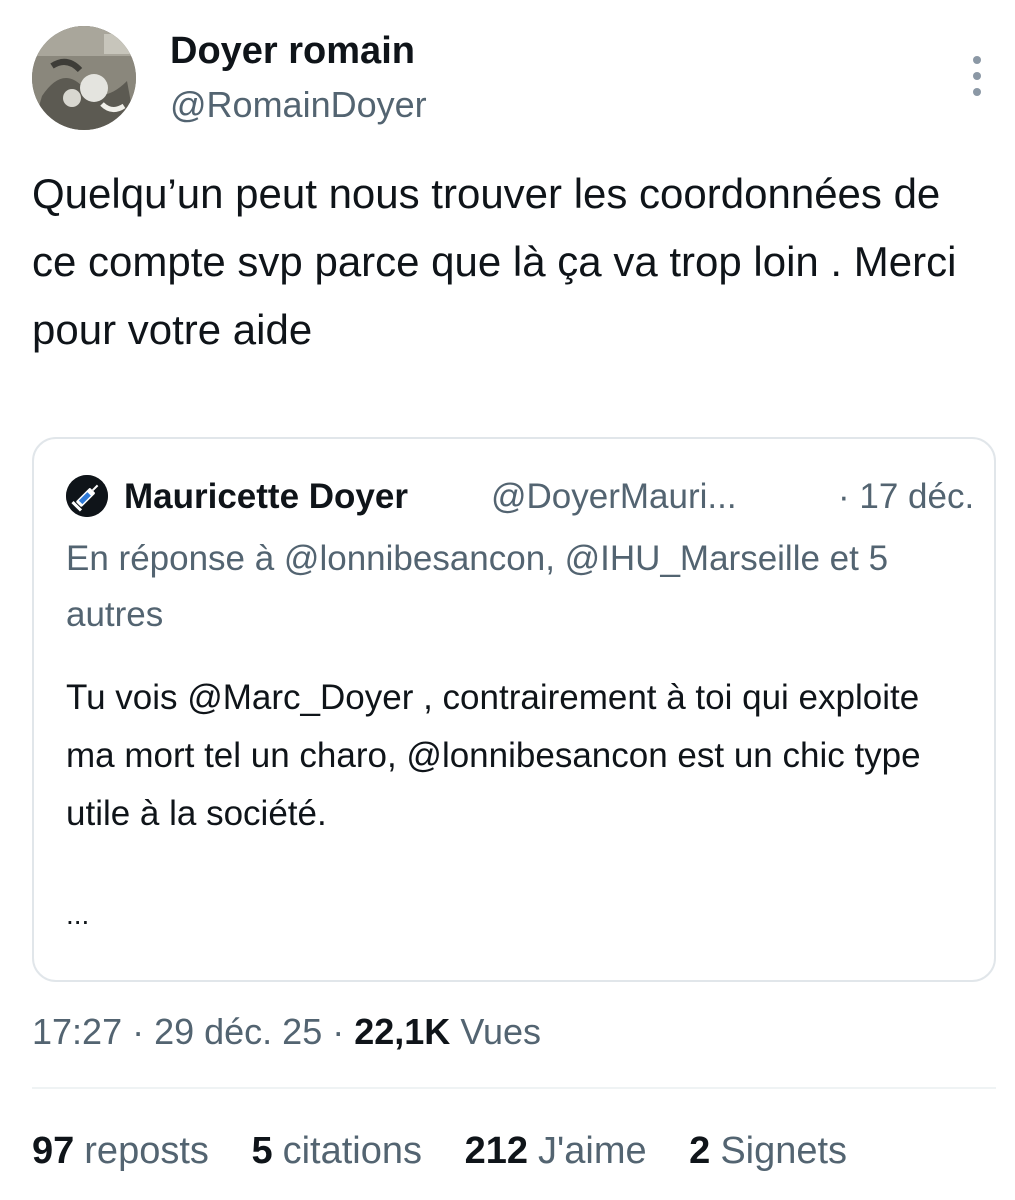 The image size is (1015, 1200). What do you see at coordinates (352, 1151) in the screenshot?
I see `quotes-label: citations` at bounding box center [352, 1151].